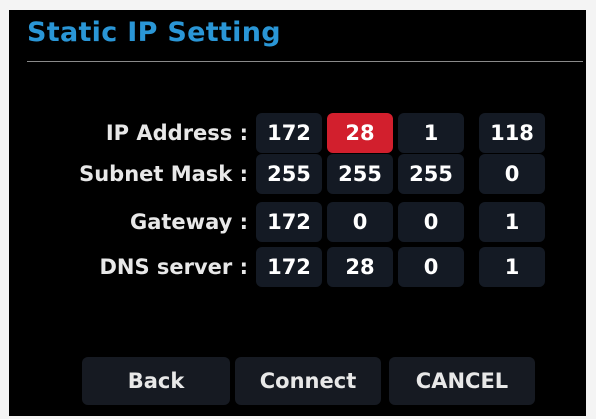 The width and height of the screenshot is (596, 419). Describe the element at coordinates (360, 174) in the screenshot. I see `subnet-mask-octet-2: 255` at that location.